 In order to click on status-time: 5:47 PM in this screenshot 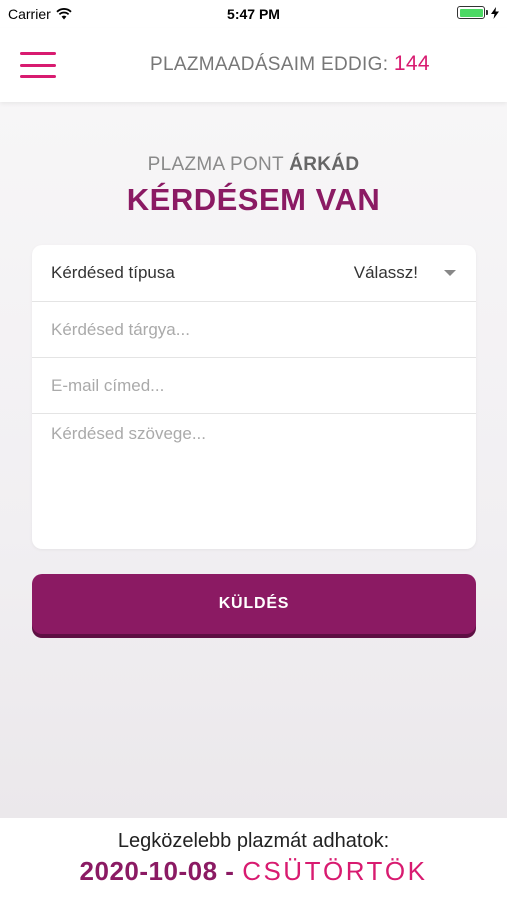, I will do `click(253, 14)`.